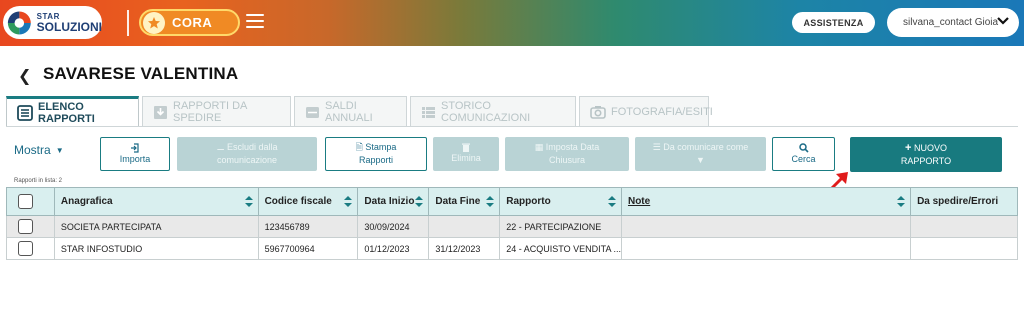  Describe the element at coordinates (662, 112) in the screenshot. I see `tab-label: FOTOGRAFIA/ESITI` at that location.